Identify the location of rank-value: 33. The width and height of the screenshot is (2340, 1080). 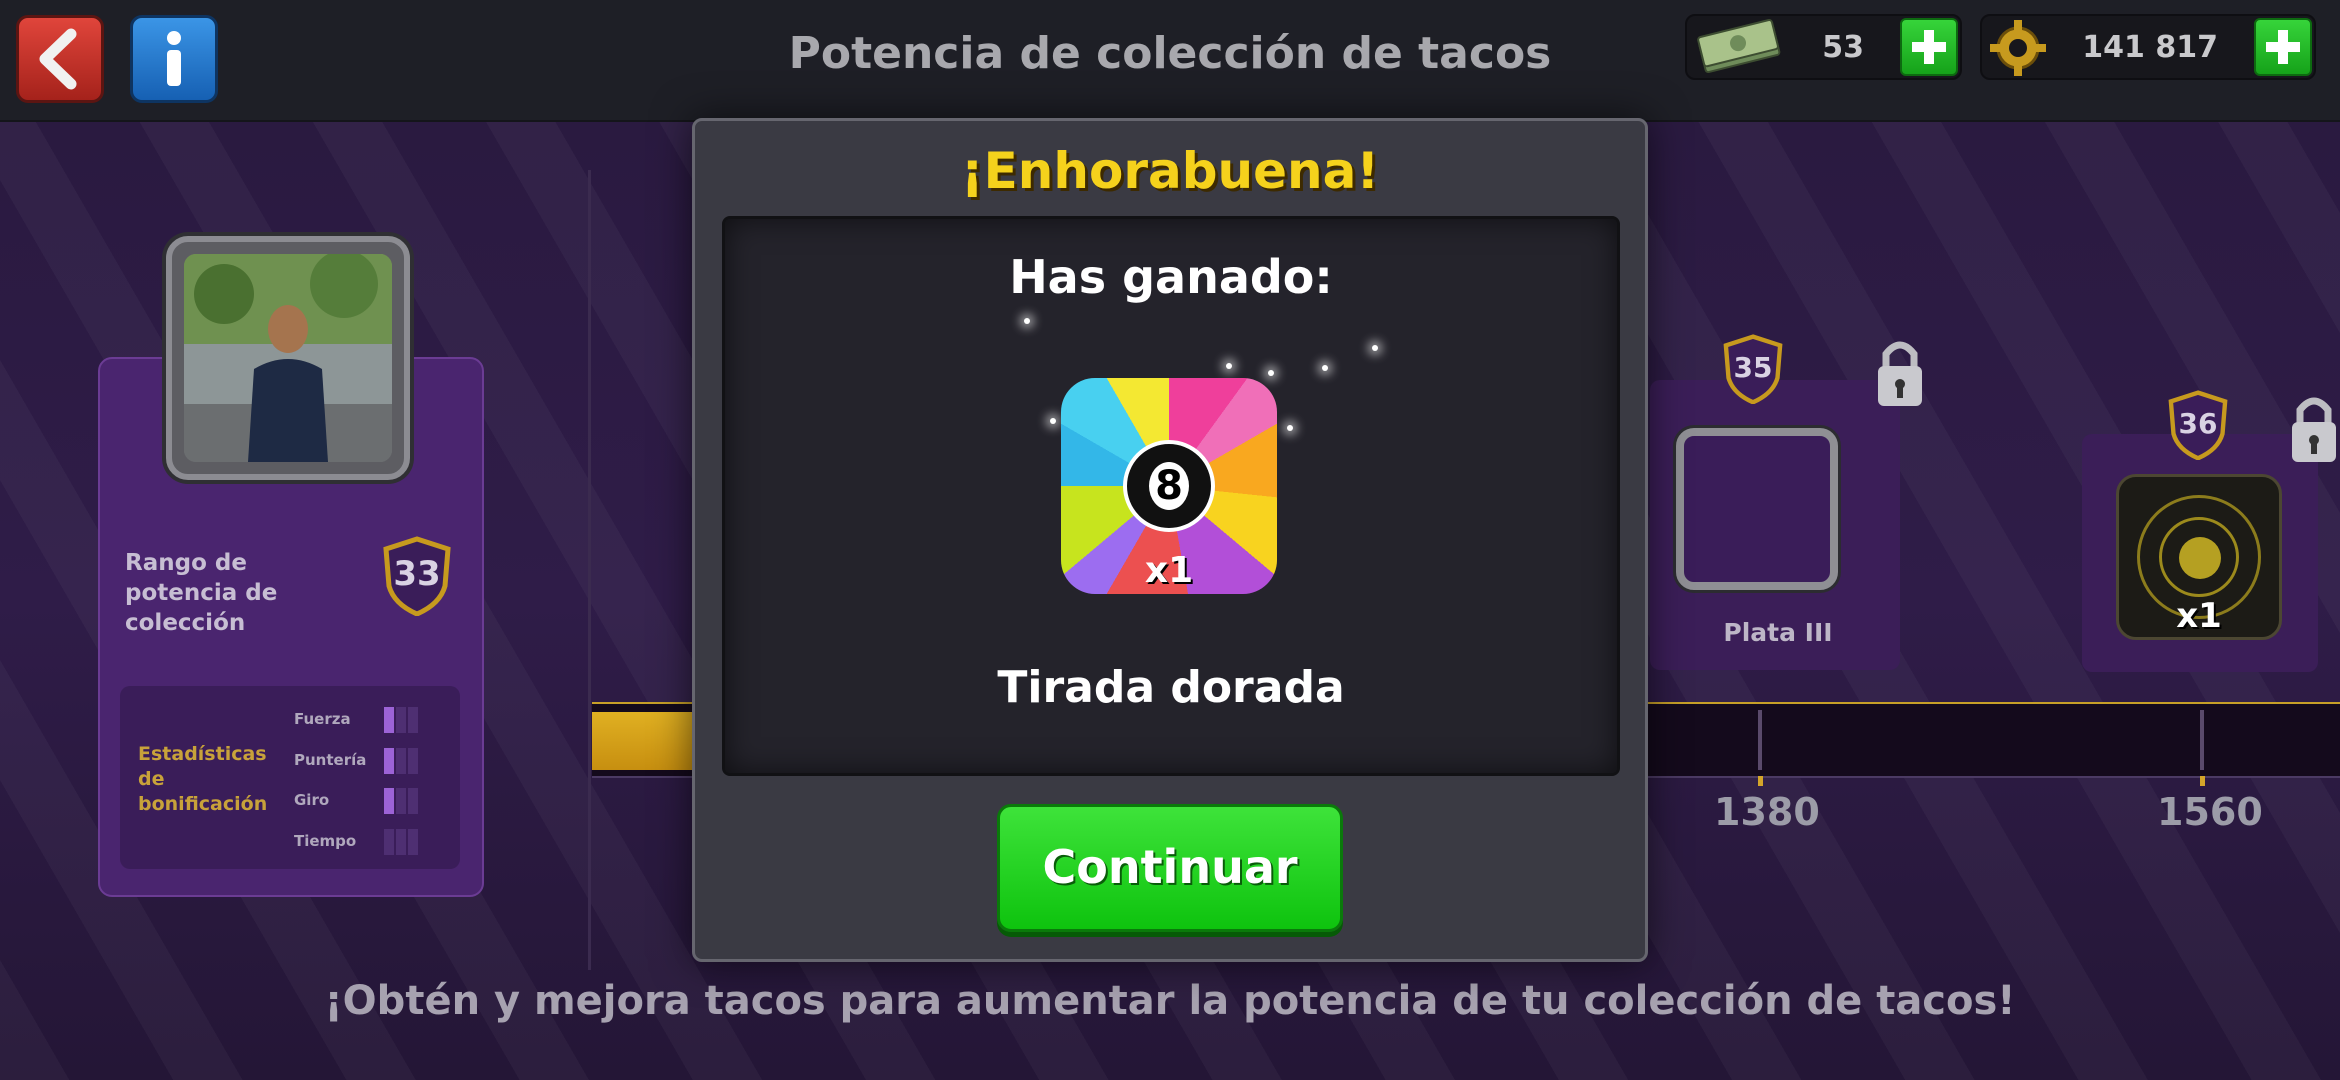
(417, 574).